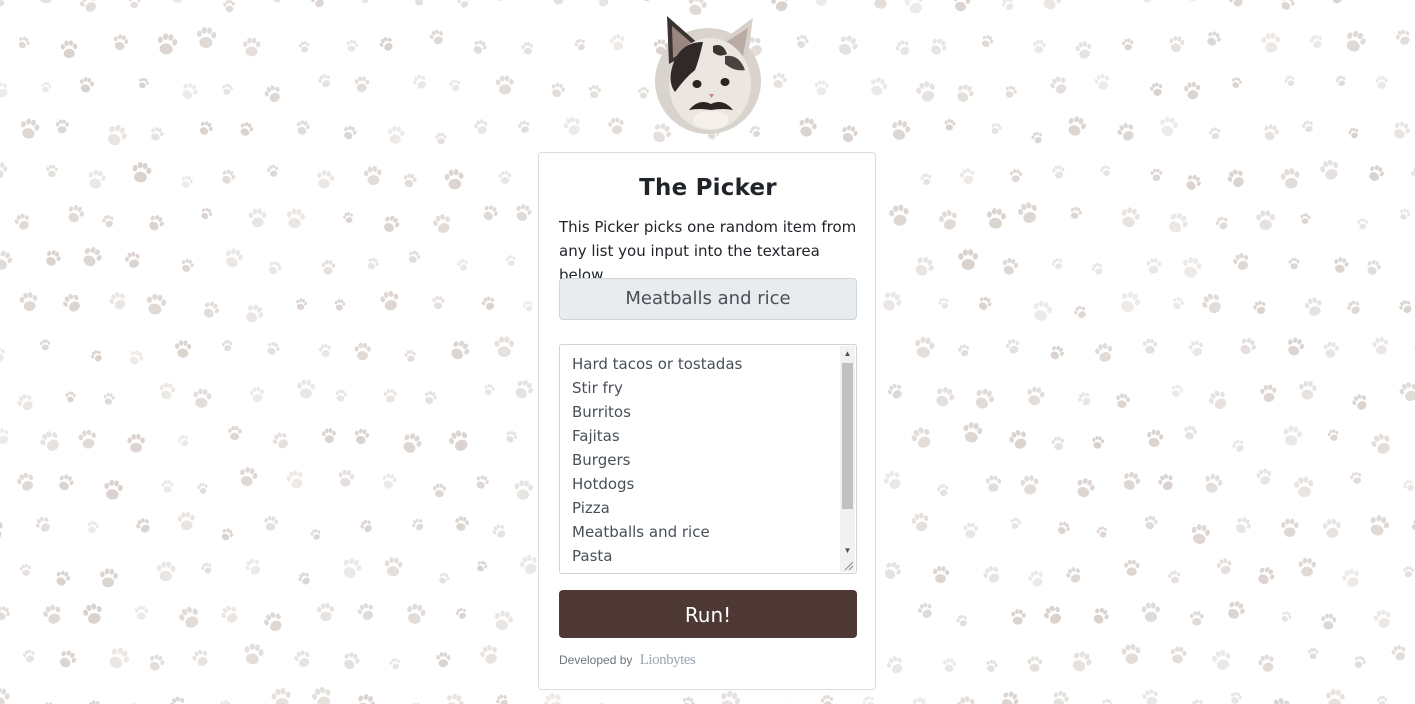 This screenshot has width=1415, height=704. I want to click on scroll-down-icon: ▼, so click(847, 550).